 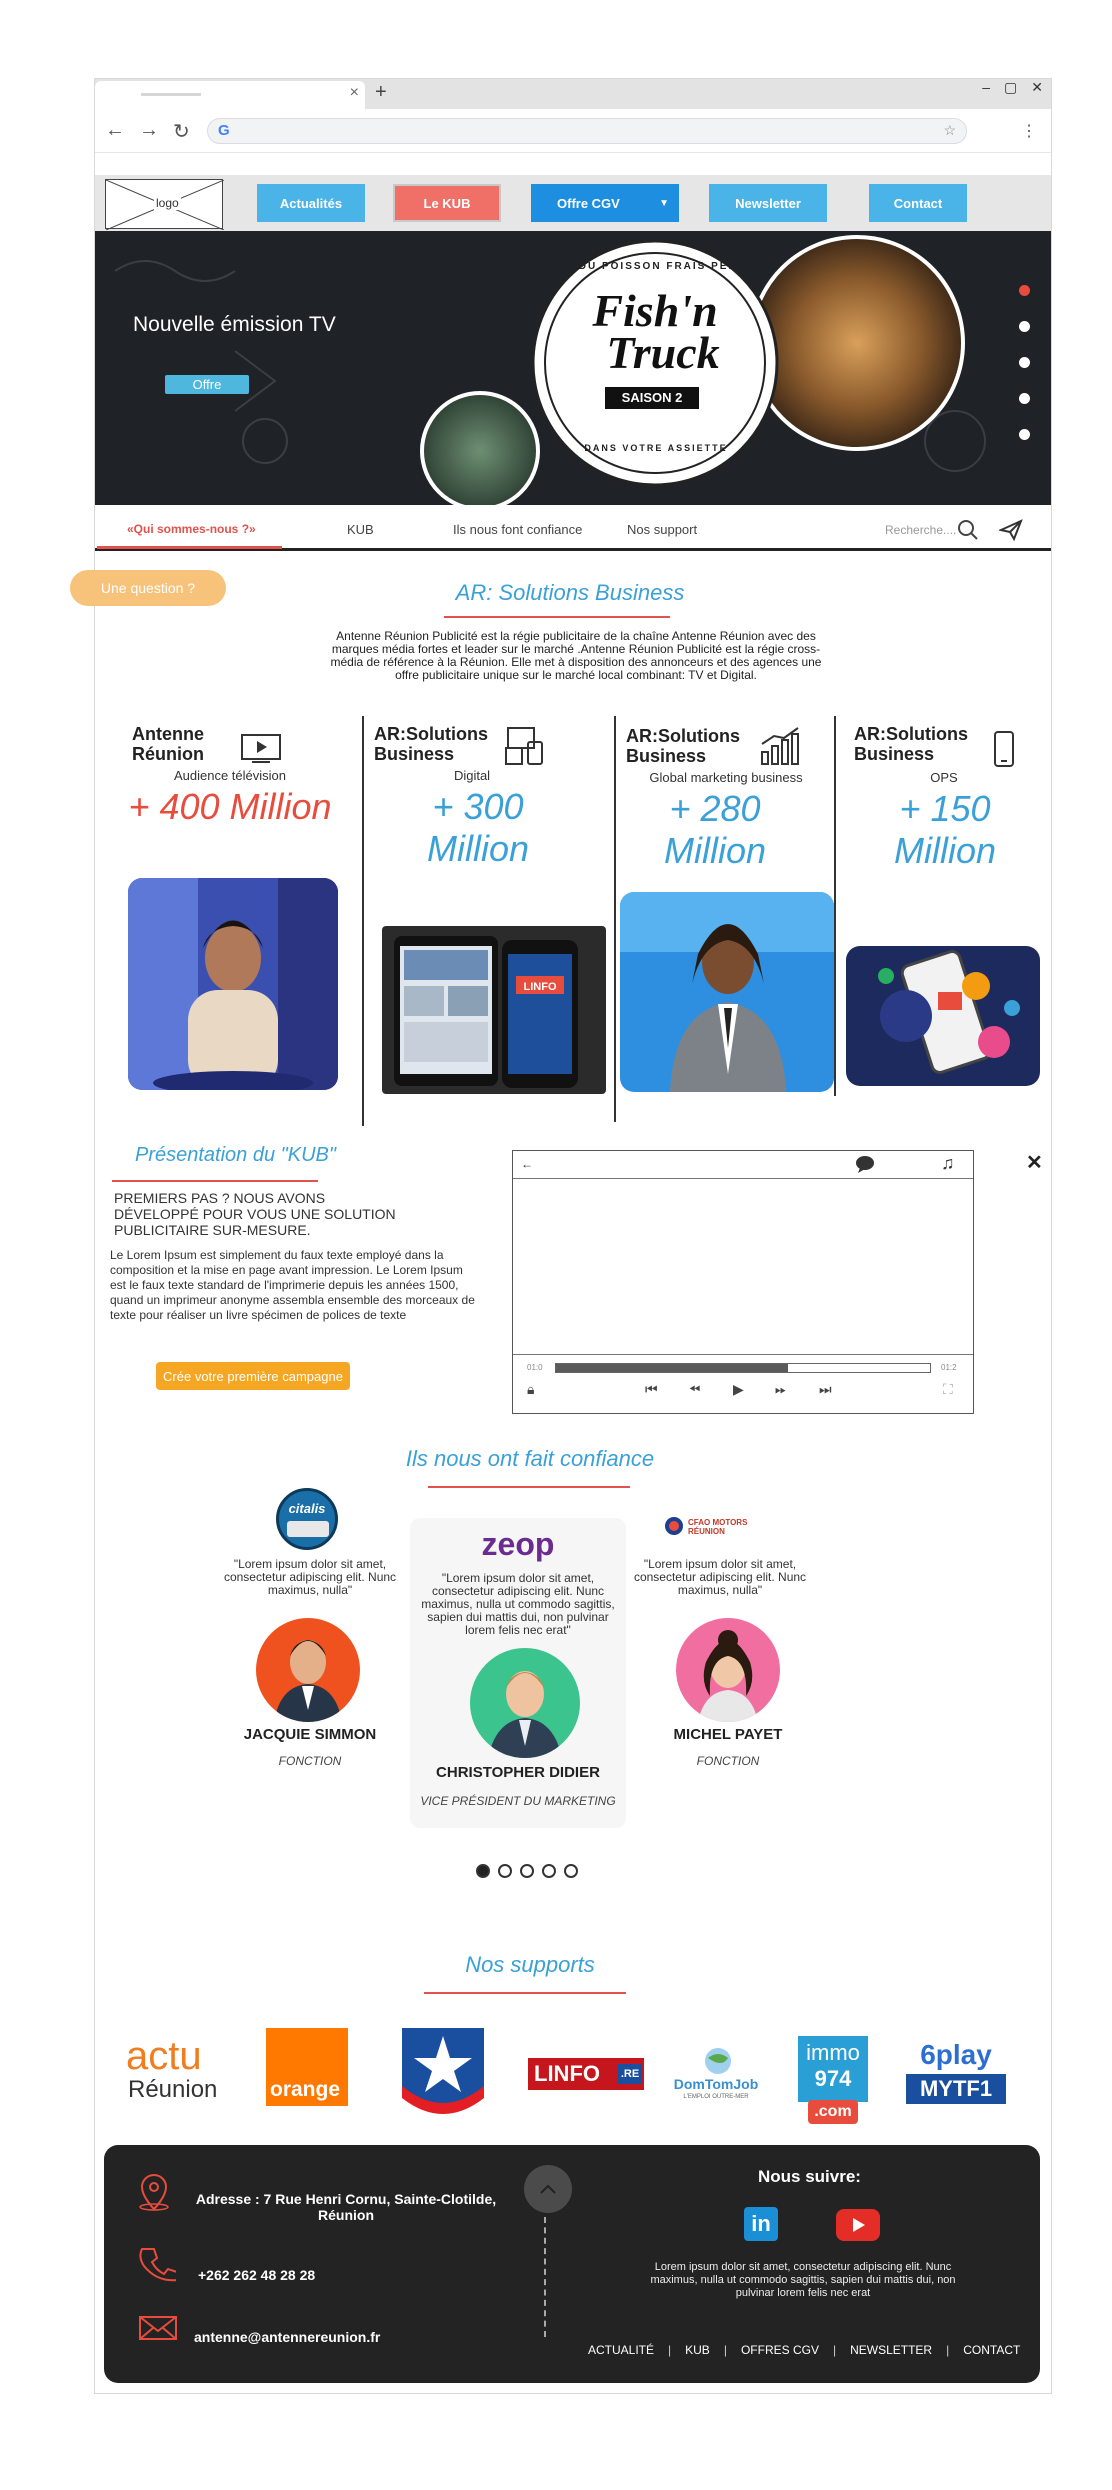 What do you see at coordinates (530, 1389) in the screenshot?
I see `lock-icon: 🔒︎` at bounding box center [530, 1389].